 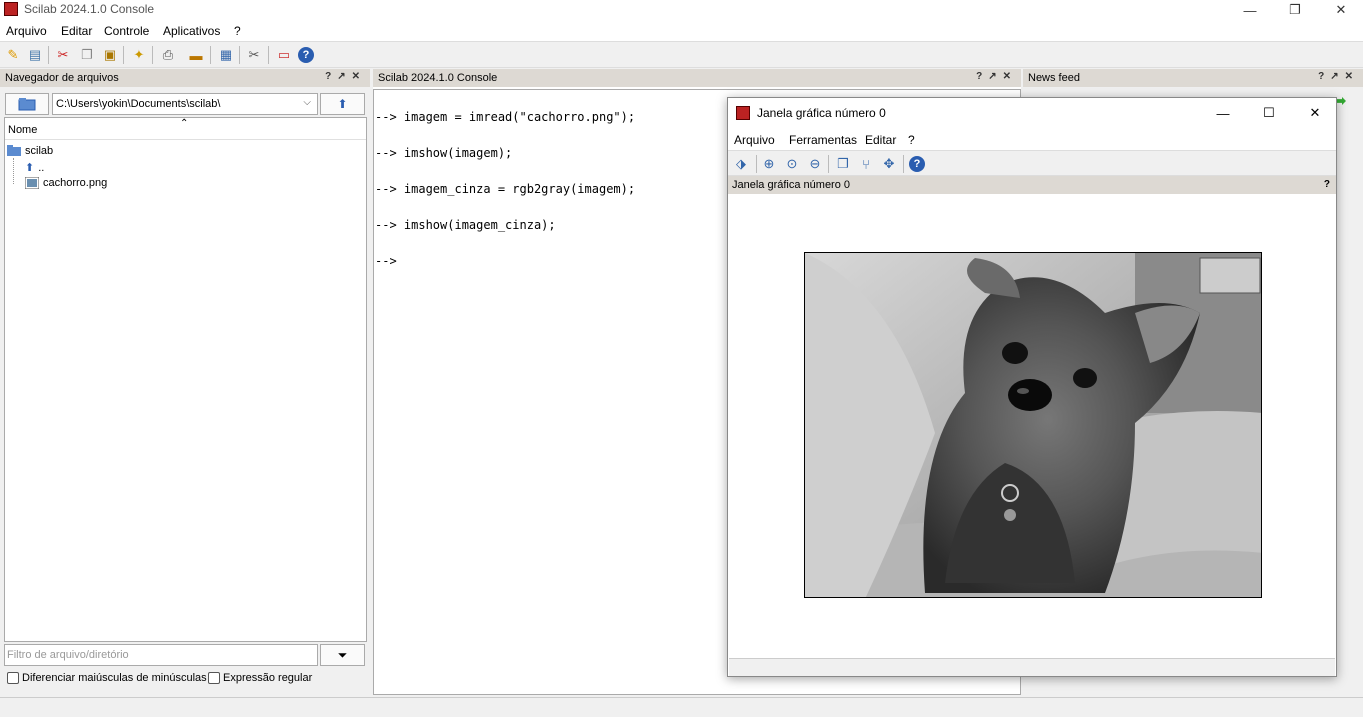 I want to click on console-header: Scilab 2024.1.0 Console ?↗✕, so click(x=697, y=78).